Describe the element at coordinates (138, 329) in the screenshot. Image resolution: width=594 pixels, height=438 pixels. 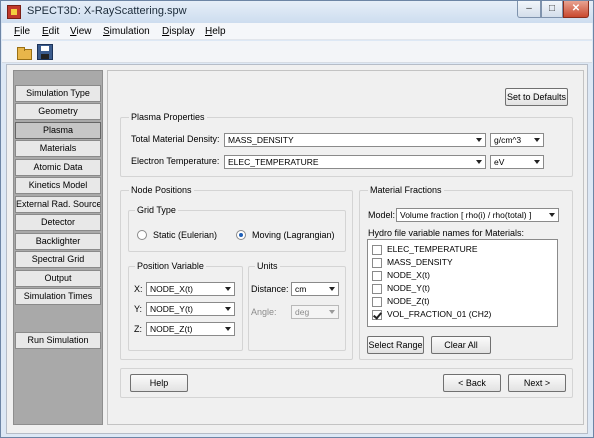
I see `z-label: Z:` at that location.